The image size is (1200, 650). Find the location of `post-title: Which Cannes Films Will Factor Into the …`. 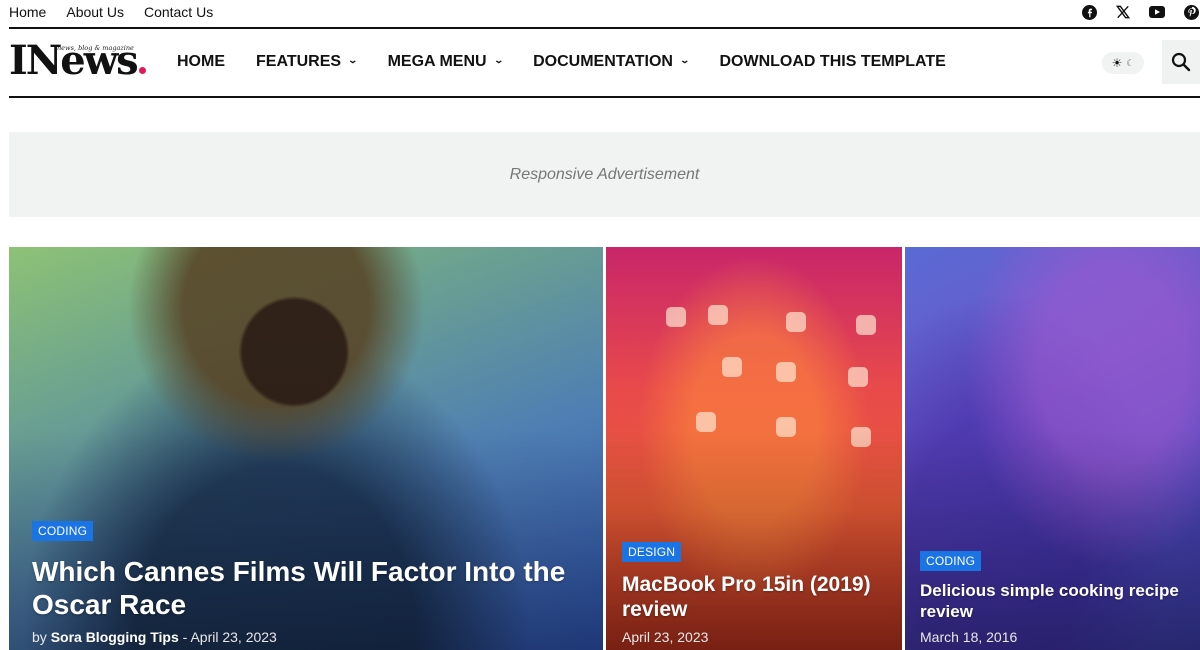

post-title: Which Cannes Films Will Factor Into the … is located at coordinates (307, 588).